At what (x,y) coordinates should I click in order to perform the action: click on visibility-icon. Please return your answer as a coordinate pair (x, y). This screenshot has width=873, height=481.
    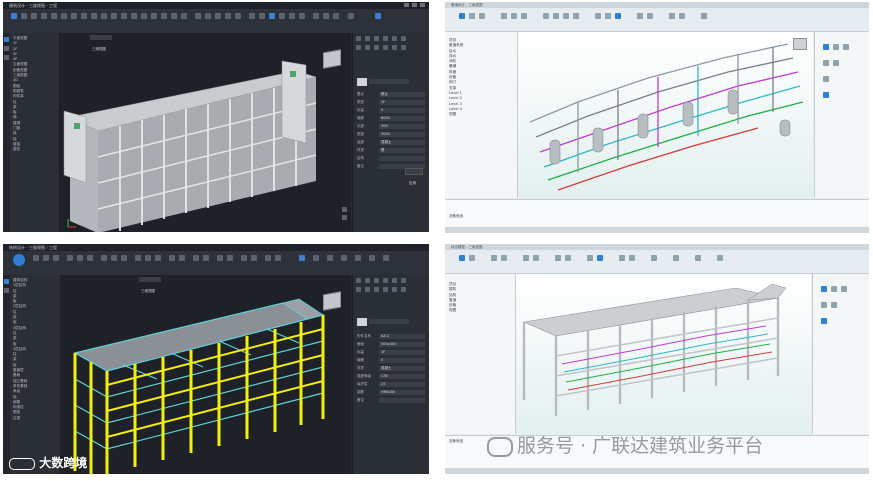
    Looking at the image, I should click on (302, 16).